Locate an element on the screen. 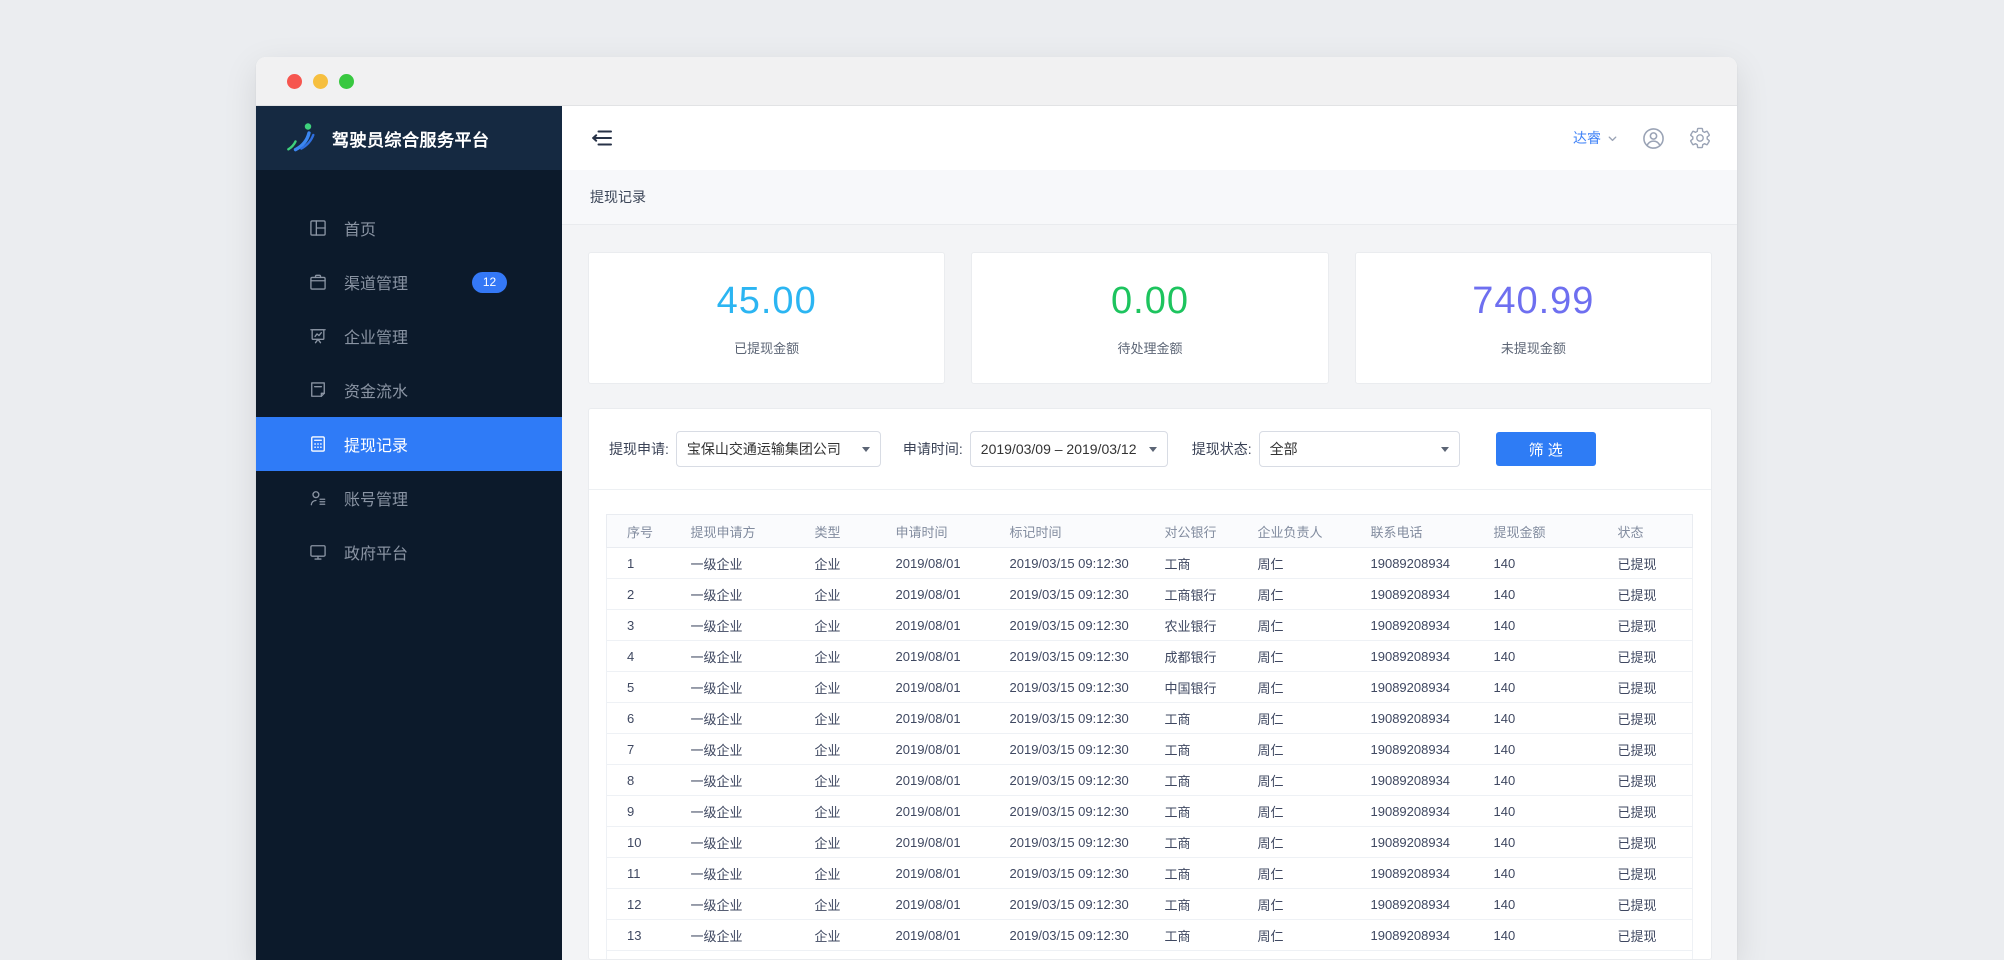 Image resolution: width=2004 pixels, height=960 pixels. cell-index: 11 is located at coordinates (638, 873).